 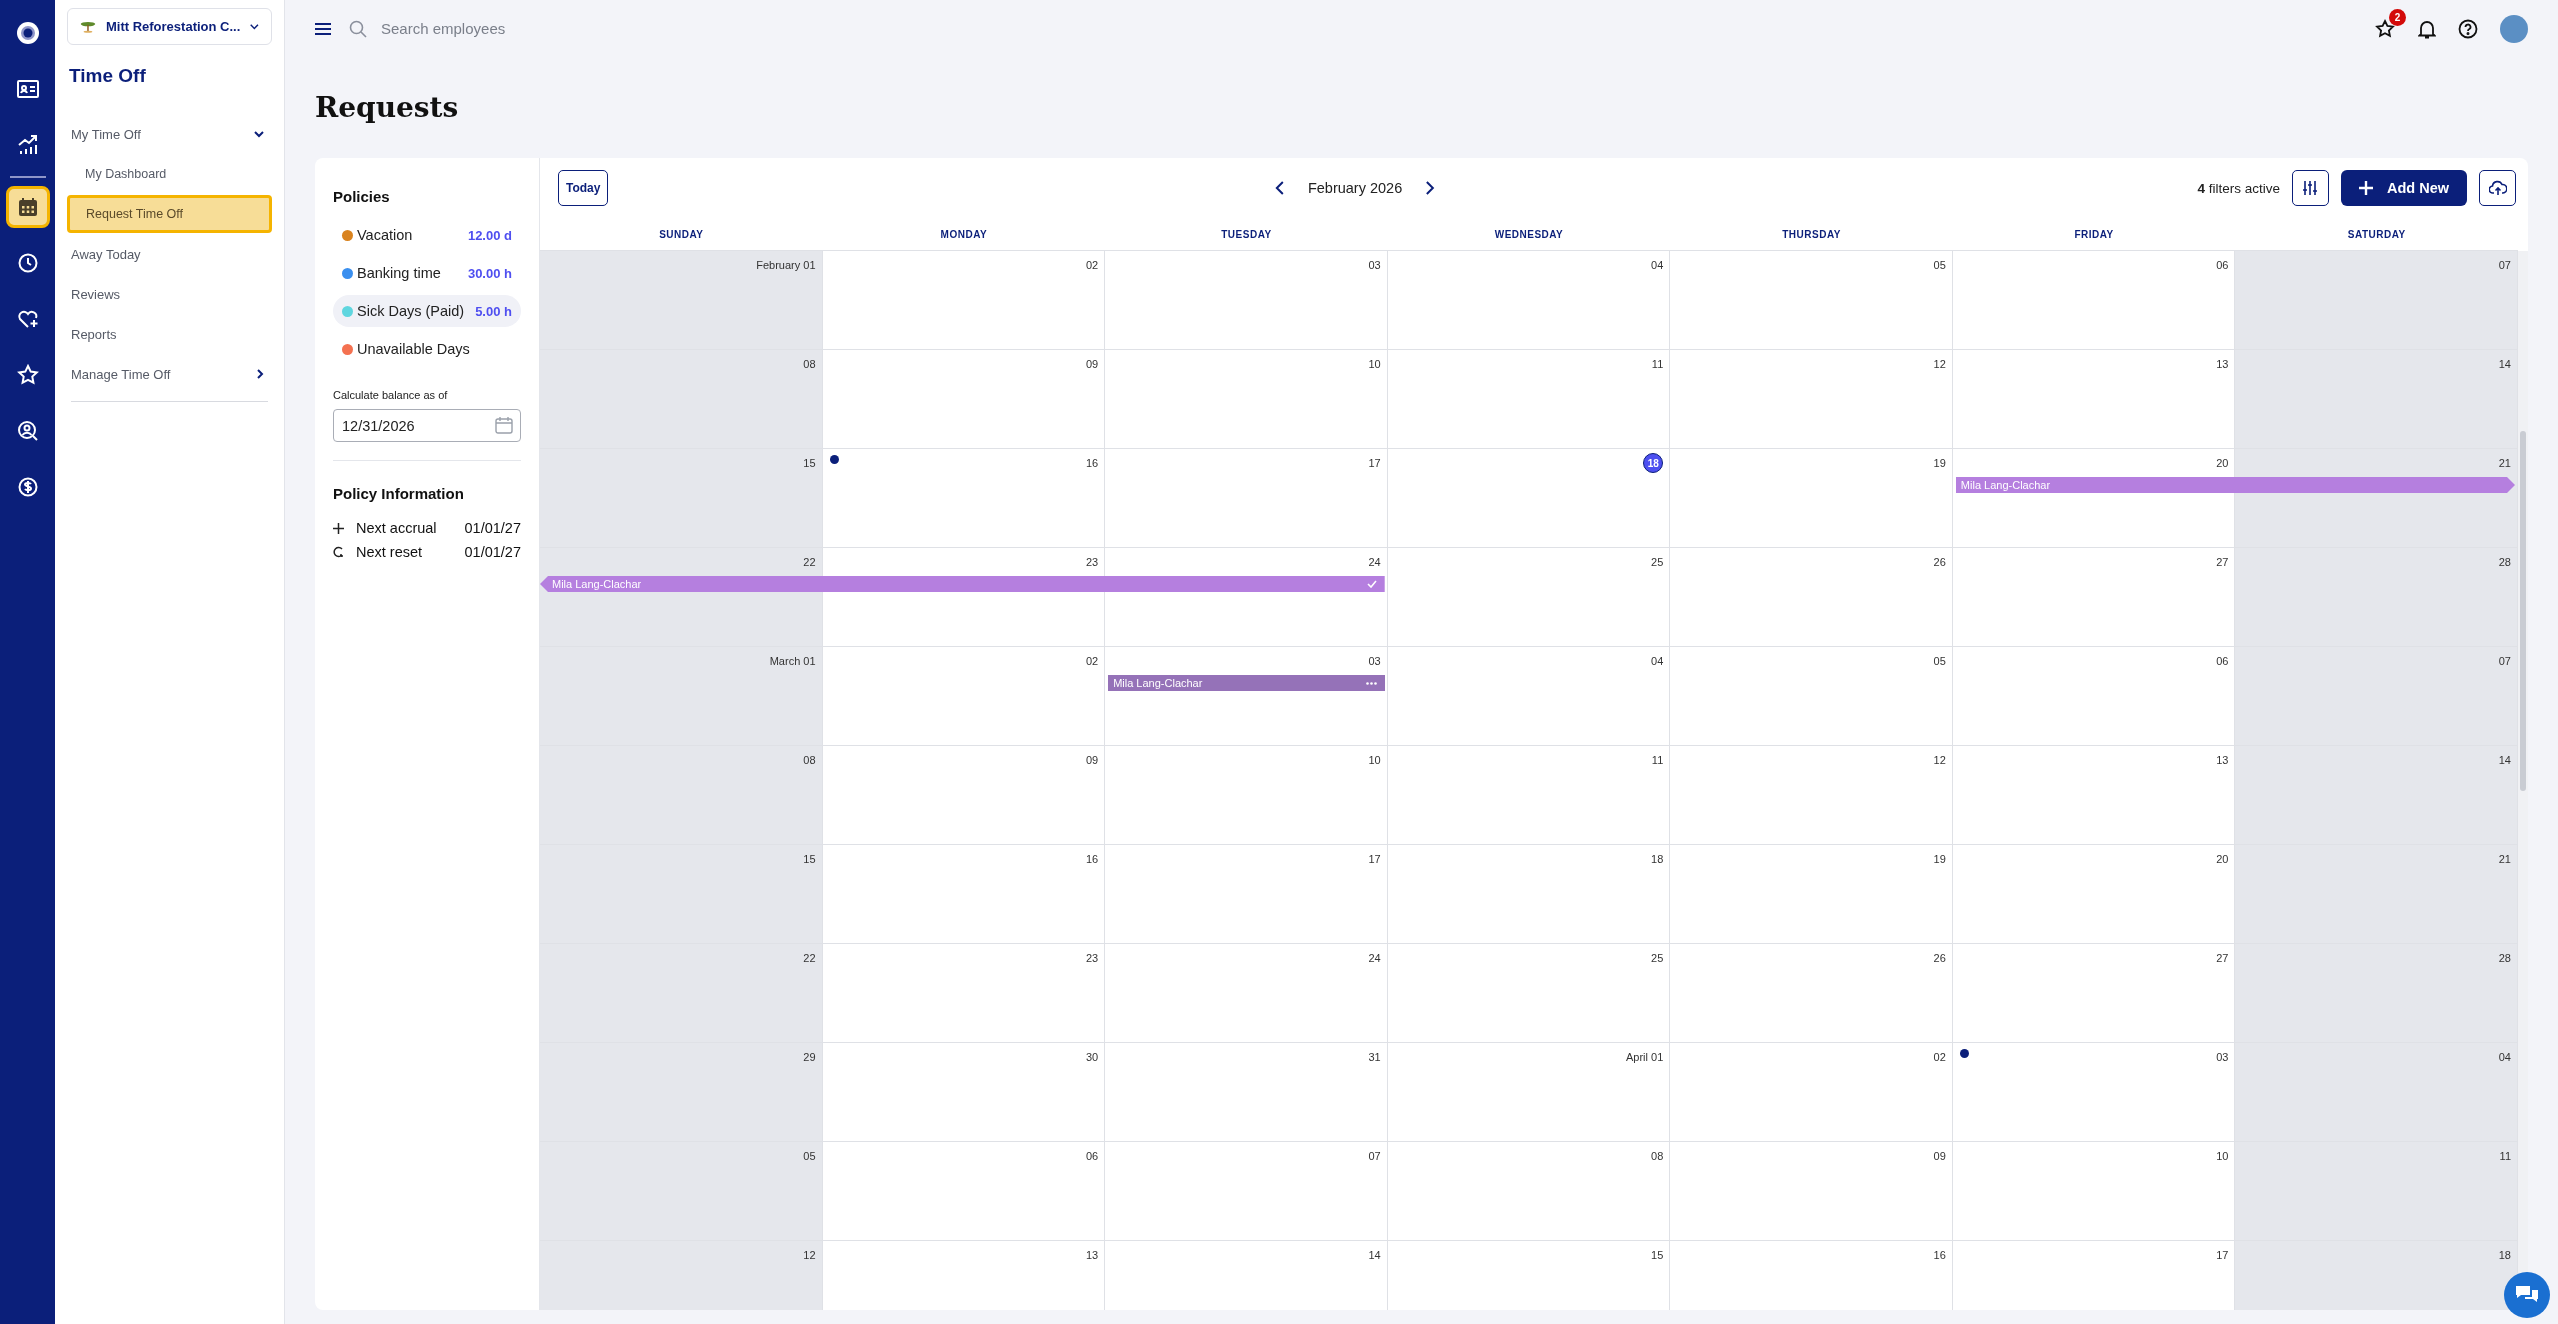 What do you see at coordinates (1246, 683) in the screenshot?
I see `time-off-event: Mila Lang-Clachar` at bounding box center [1246, 683].